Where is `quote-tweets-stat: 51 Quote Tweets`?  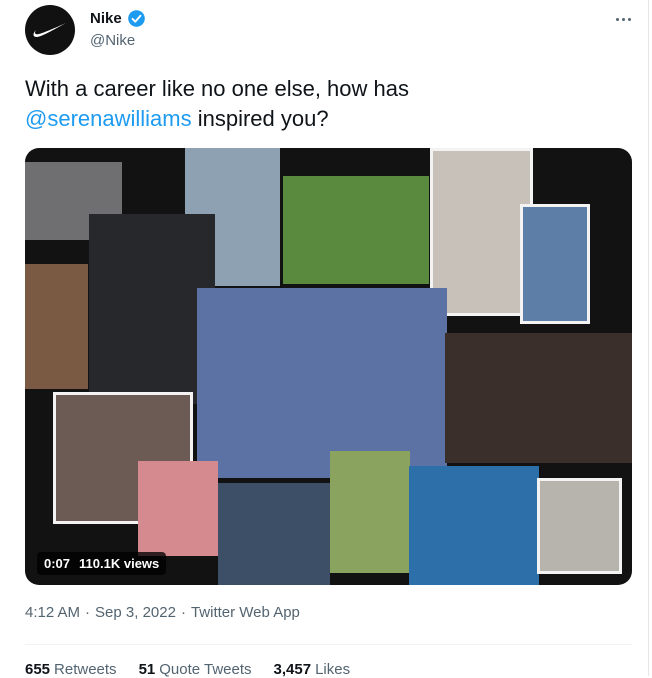
quote-tweets-stat: 51 Quote Tweets is located at coordinates (195, 669).